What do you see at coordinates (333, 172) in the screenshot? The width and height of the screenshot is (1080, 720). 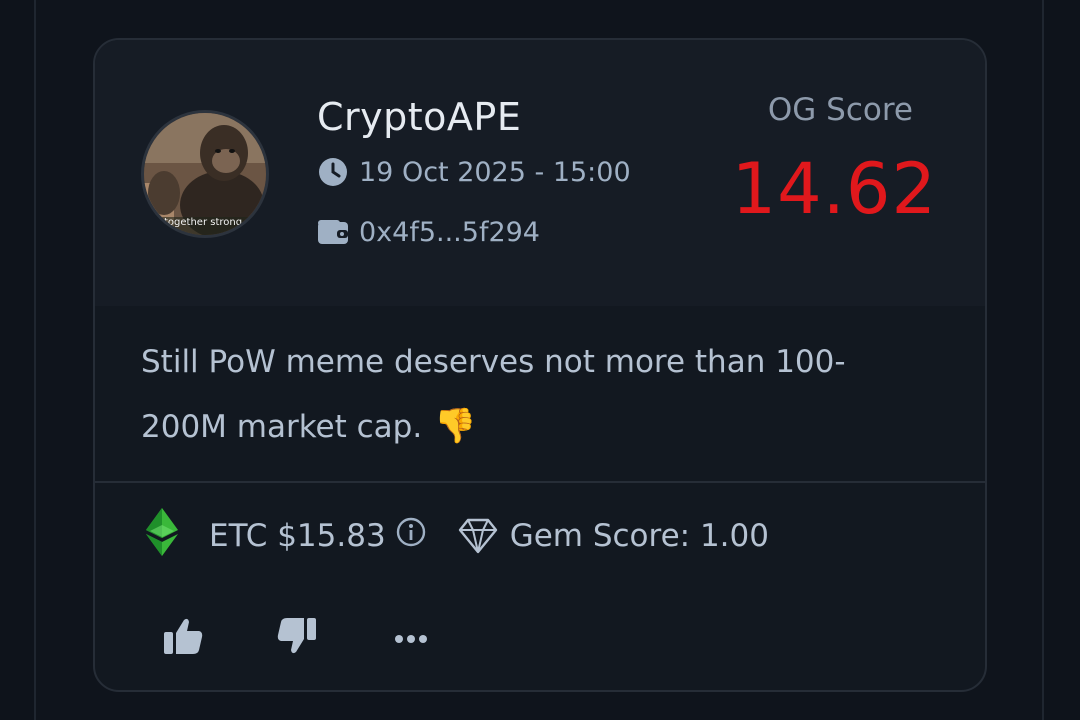 I see `clock-icon` at bounding box center [333, 172].